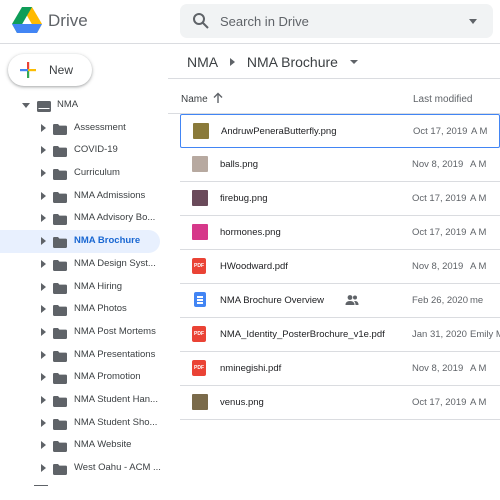 This screenshot has height=500, width=500. What do you see at coordinates (218, 98) in the screenshot?
I see `sort-ascending-arrow-icon` at bounding box center [218, 98].